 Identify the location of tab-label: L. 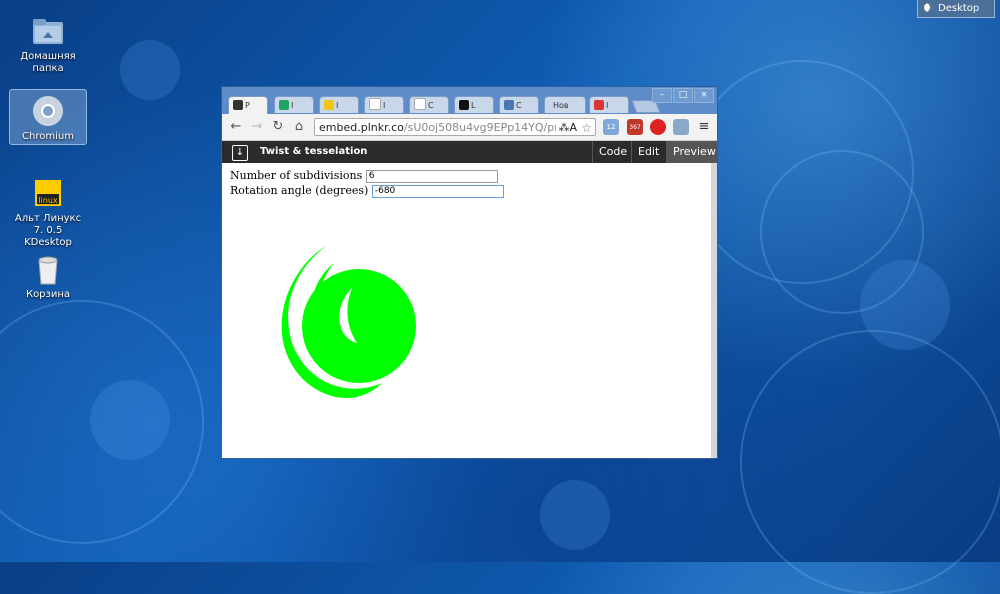
(473, 105).